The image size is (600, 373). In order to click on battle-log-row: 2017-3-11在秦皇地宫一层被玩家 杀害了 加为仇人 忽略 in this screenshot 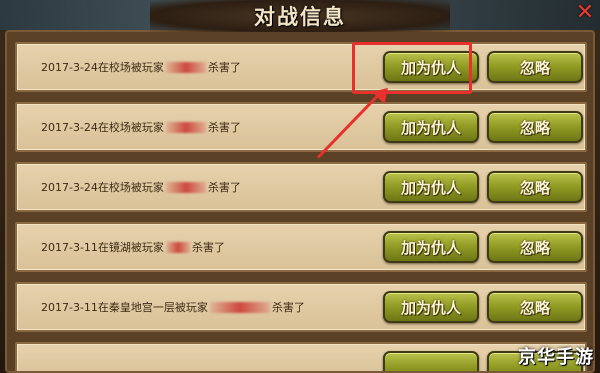, I will do `click(301, 307)`.